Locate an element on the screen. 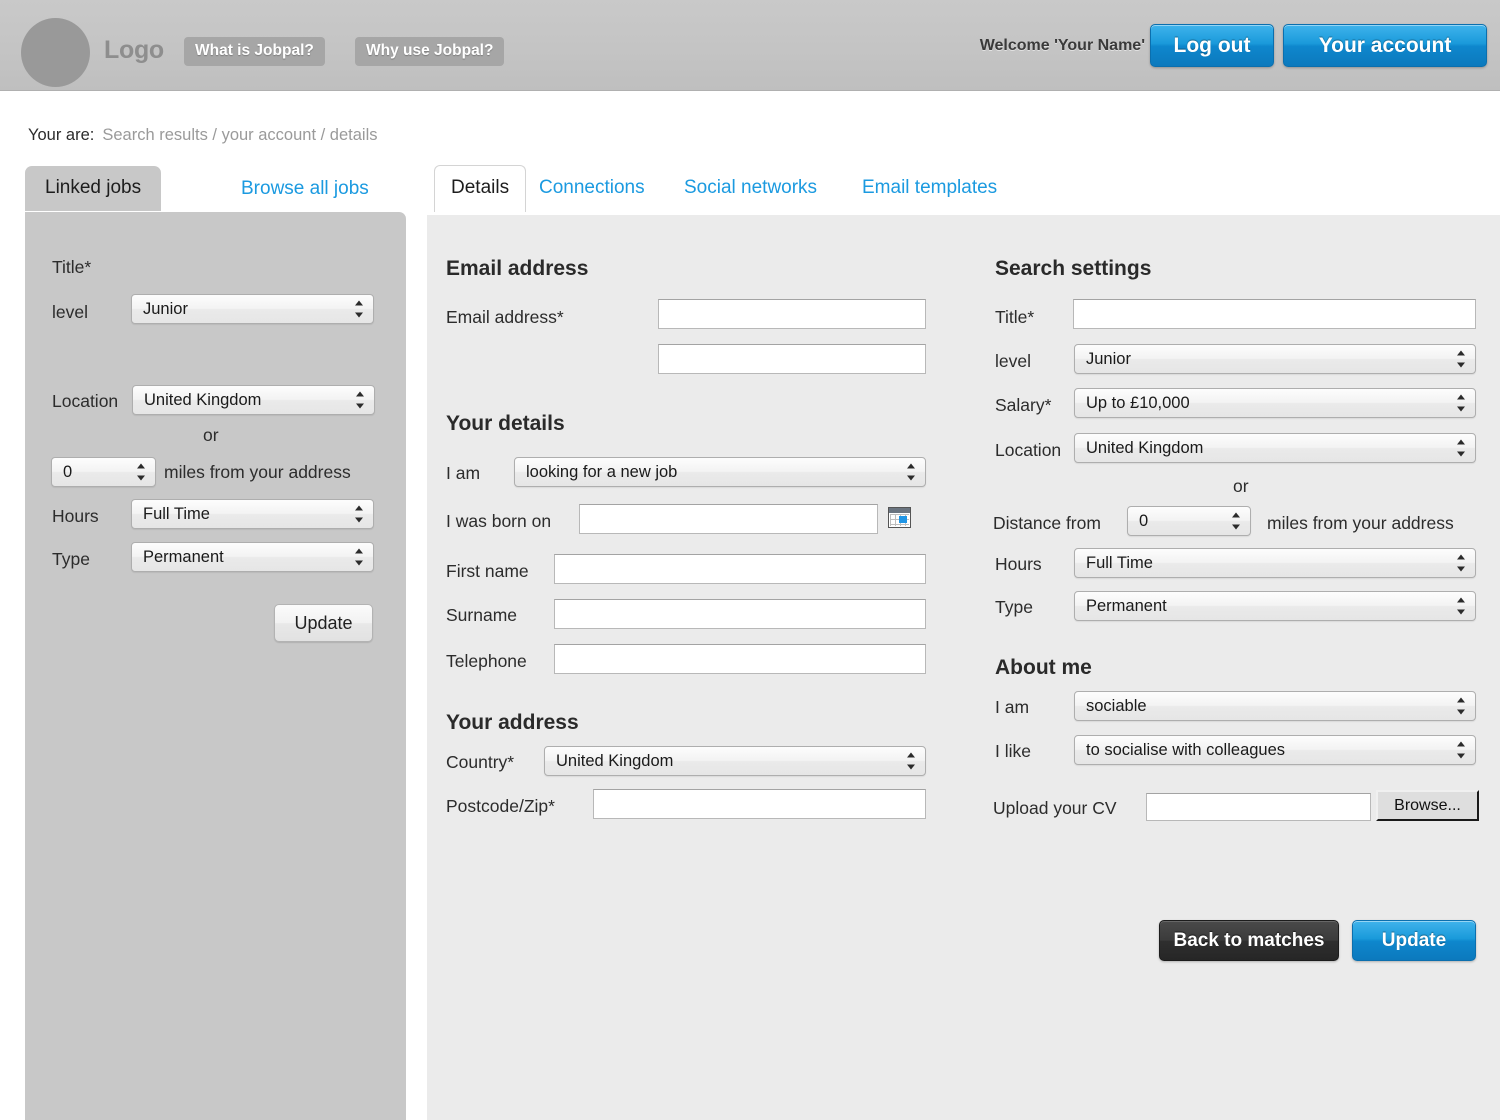 Image resolution: width=1500 pixels, height=1120 pixels. calendar-header-bar is located at coordinates (899, 510).